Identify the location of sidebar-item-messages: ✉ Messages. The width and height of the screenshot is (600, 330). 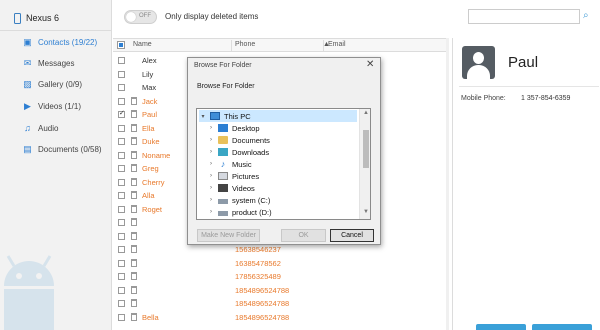
(48, 63).